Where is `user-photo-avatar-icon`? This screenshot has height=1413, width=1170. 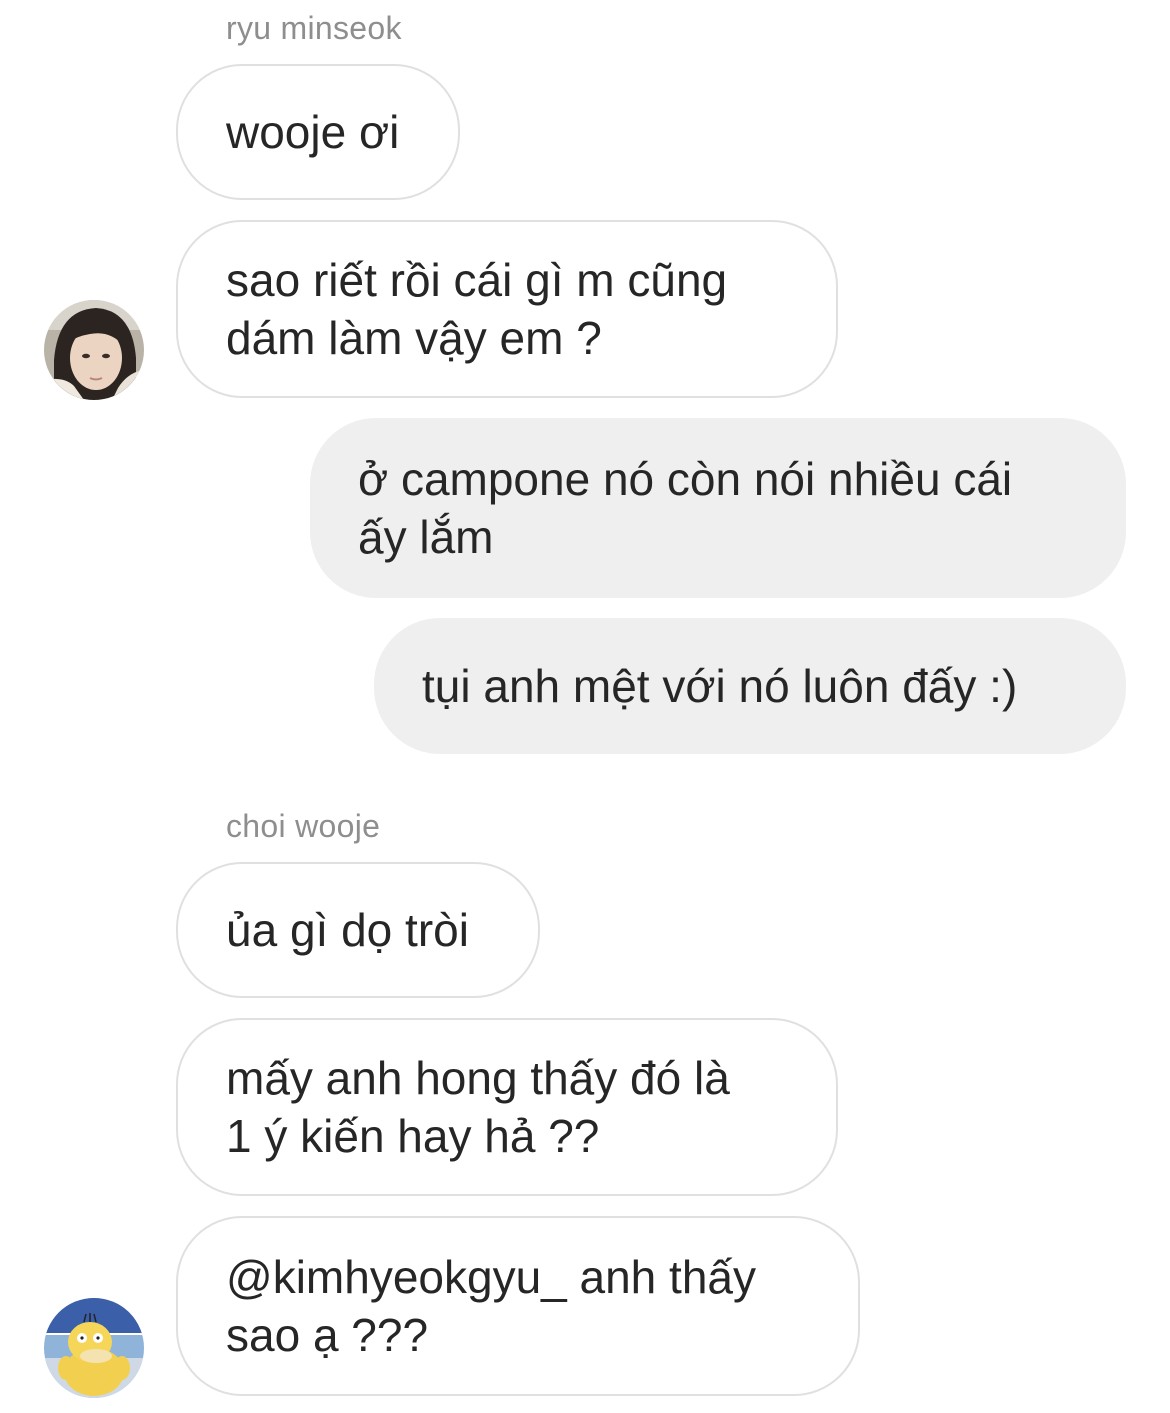
user-photo-avatar-icon is located at coordinates (94, 350).